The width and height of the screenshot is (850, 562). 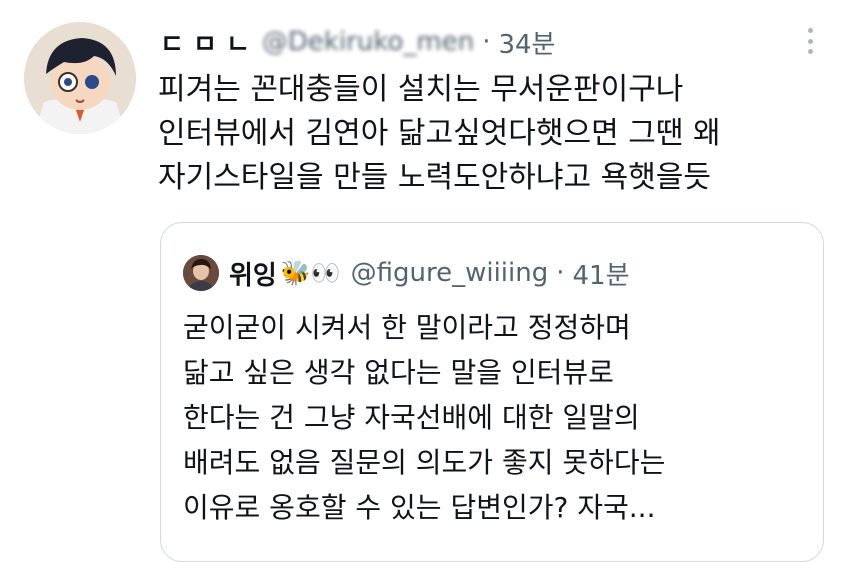 What do you see at coordinates (424, 462) in the screenshot?
I see `quoted-line: 배려도 없음 질문의 의도가 좋지 못하다는` at bounding box center [424, 462].